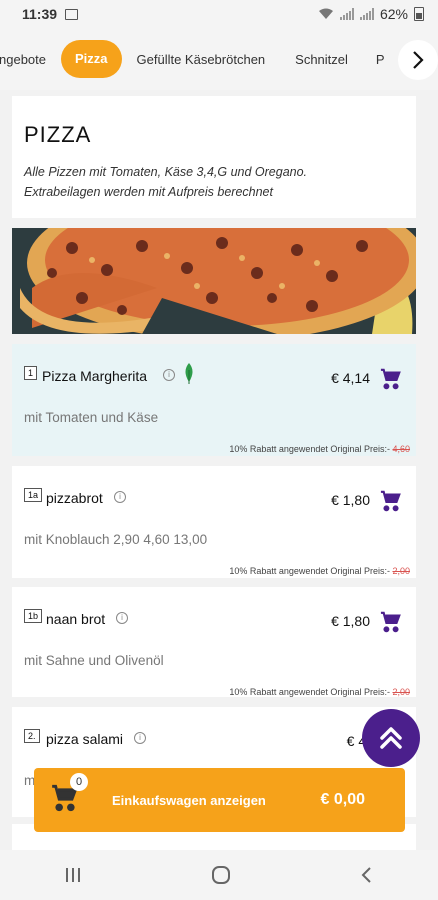 The height and width of the screenshot is (900, 438). I want to click on tab-partial: P, so click(380, 59).